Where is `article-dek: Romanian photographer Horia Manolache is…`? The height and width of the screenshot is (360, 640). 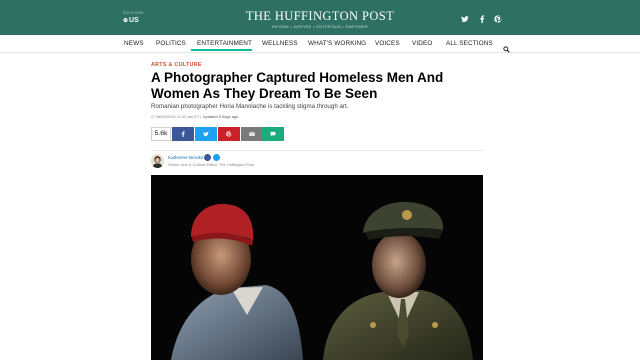
article-dek: Romanian photographer Horia Manolache is… is located at coordinates (250, 106).